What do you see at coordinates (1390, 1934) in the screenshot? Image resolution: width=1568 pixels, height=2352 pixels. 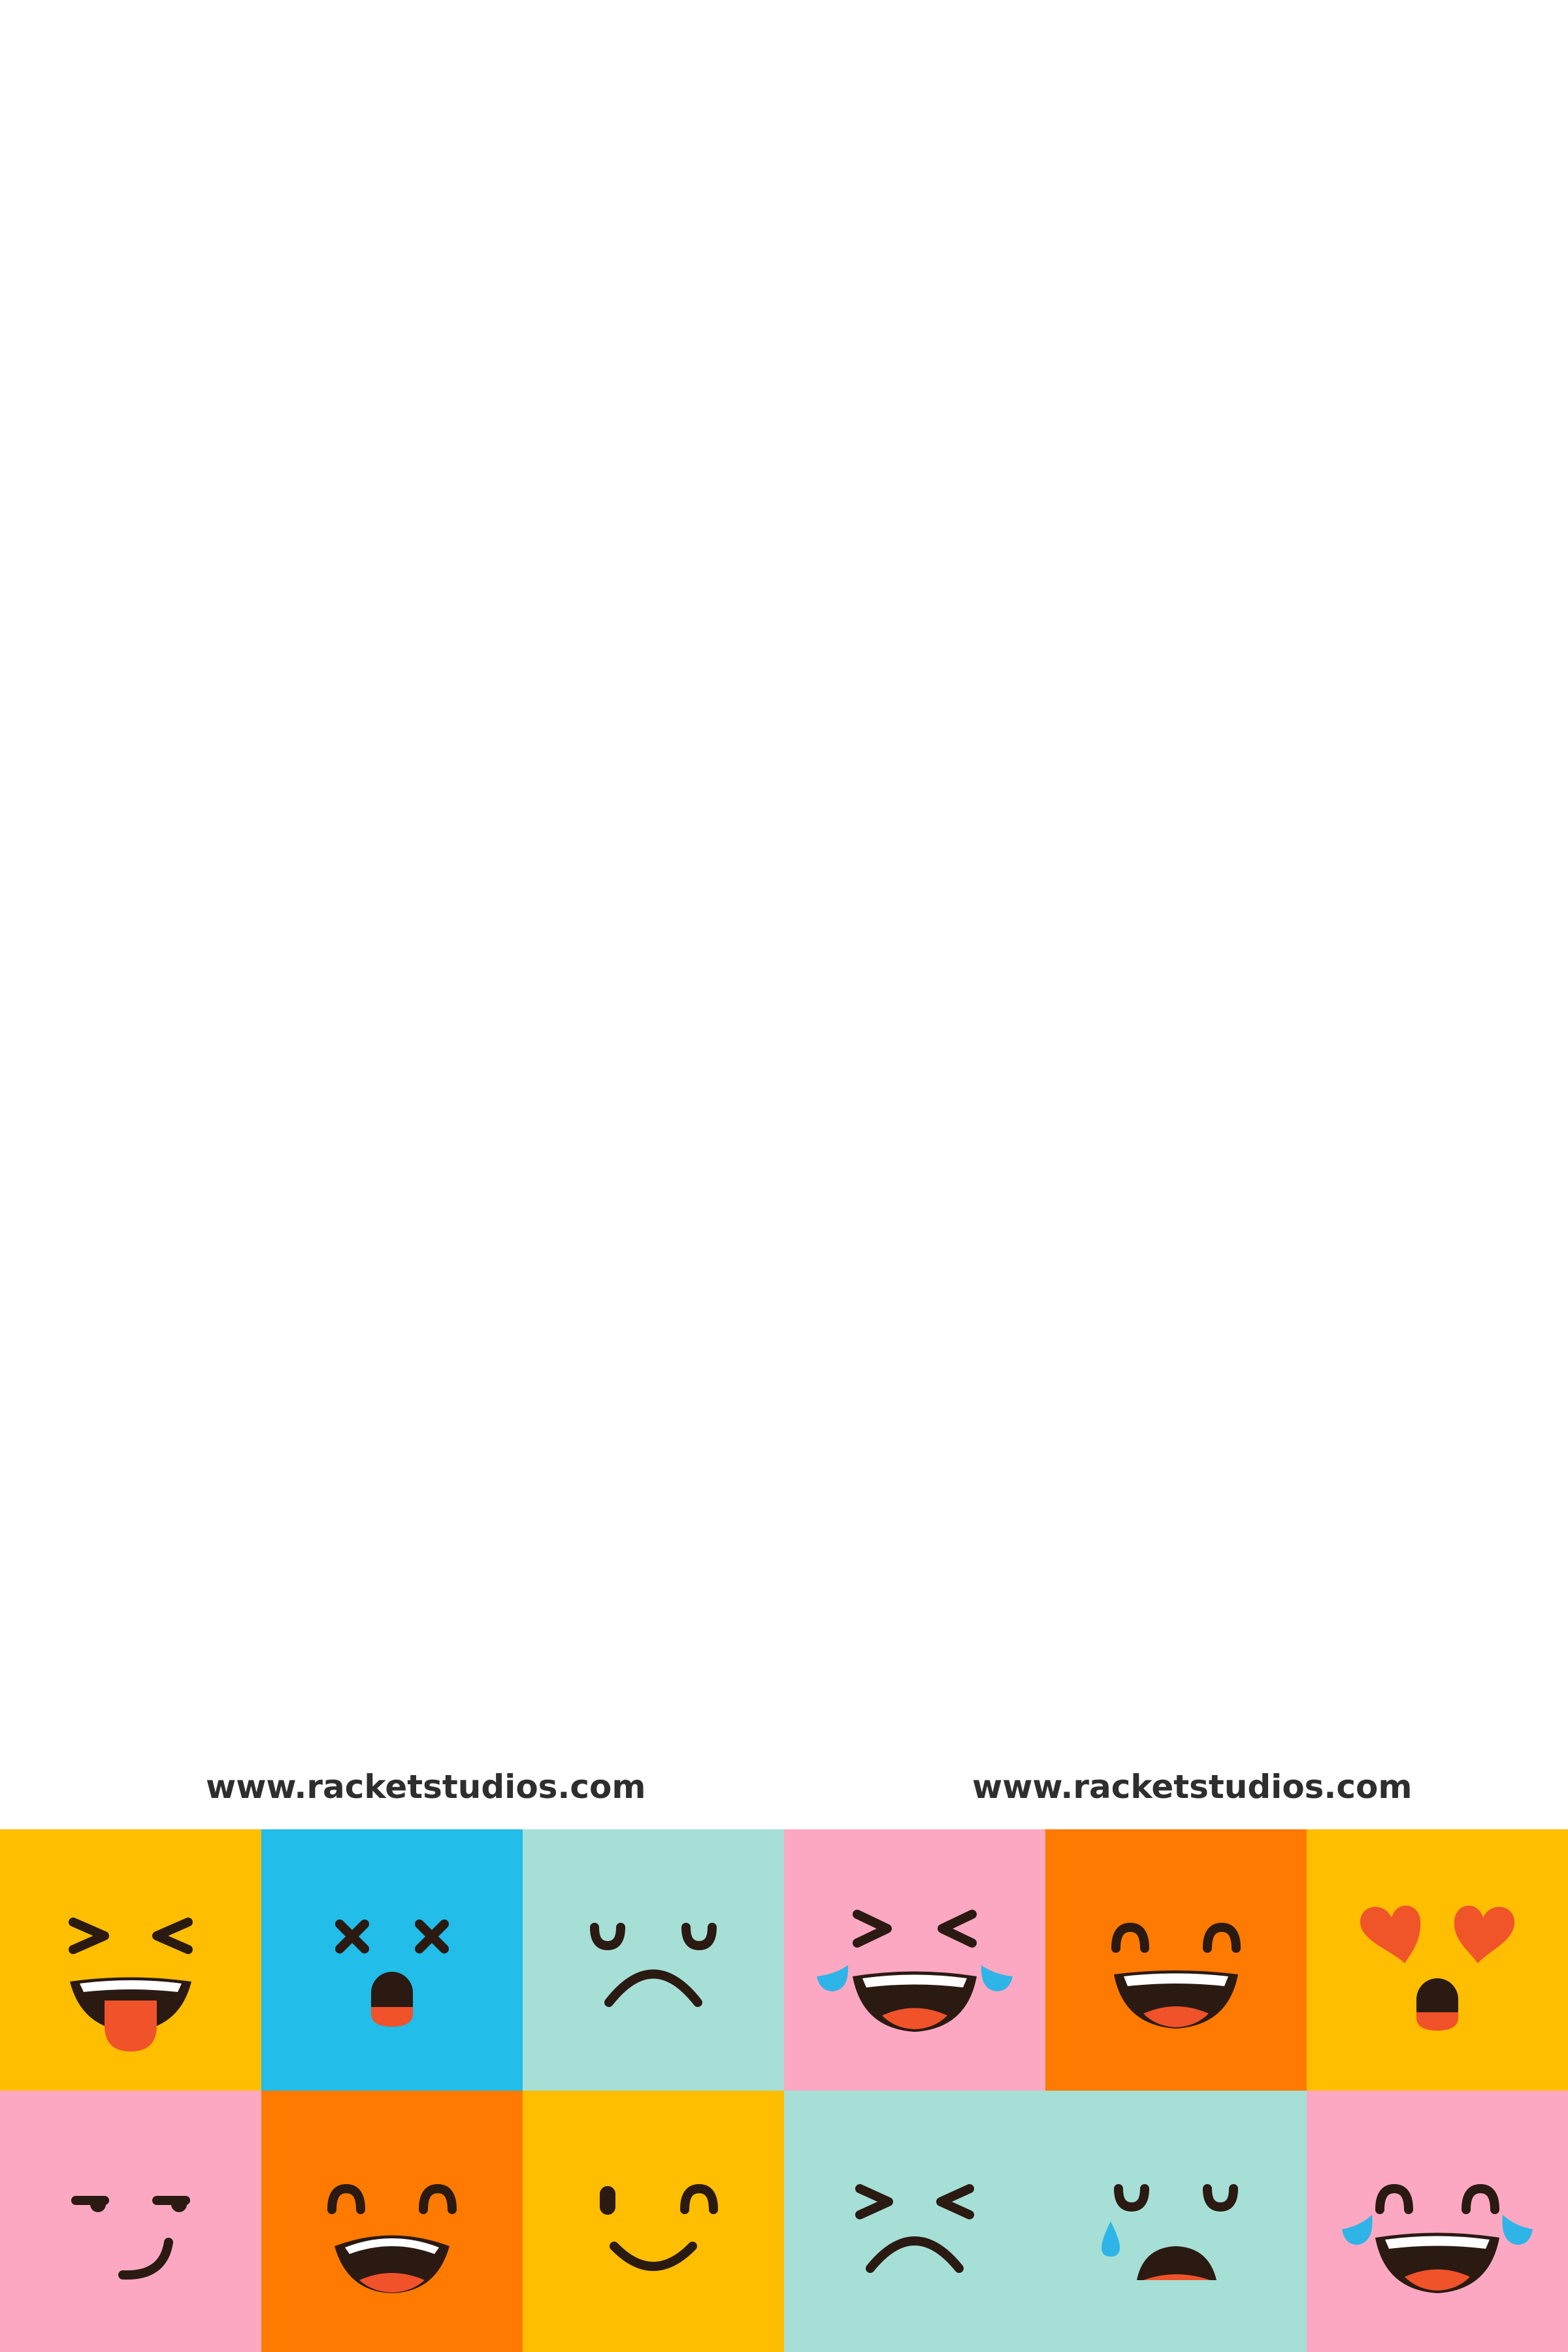 I see `heart-eye-left-icon` at bounding box center [1390, 1934].